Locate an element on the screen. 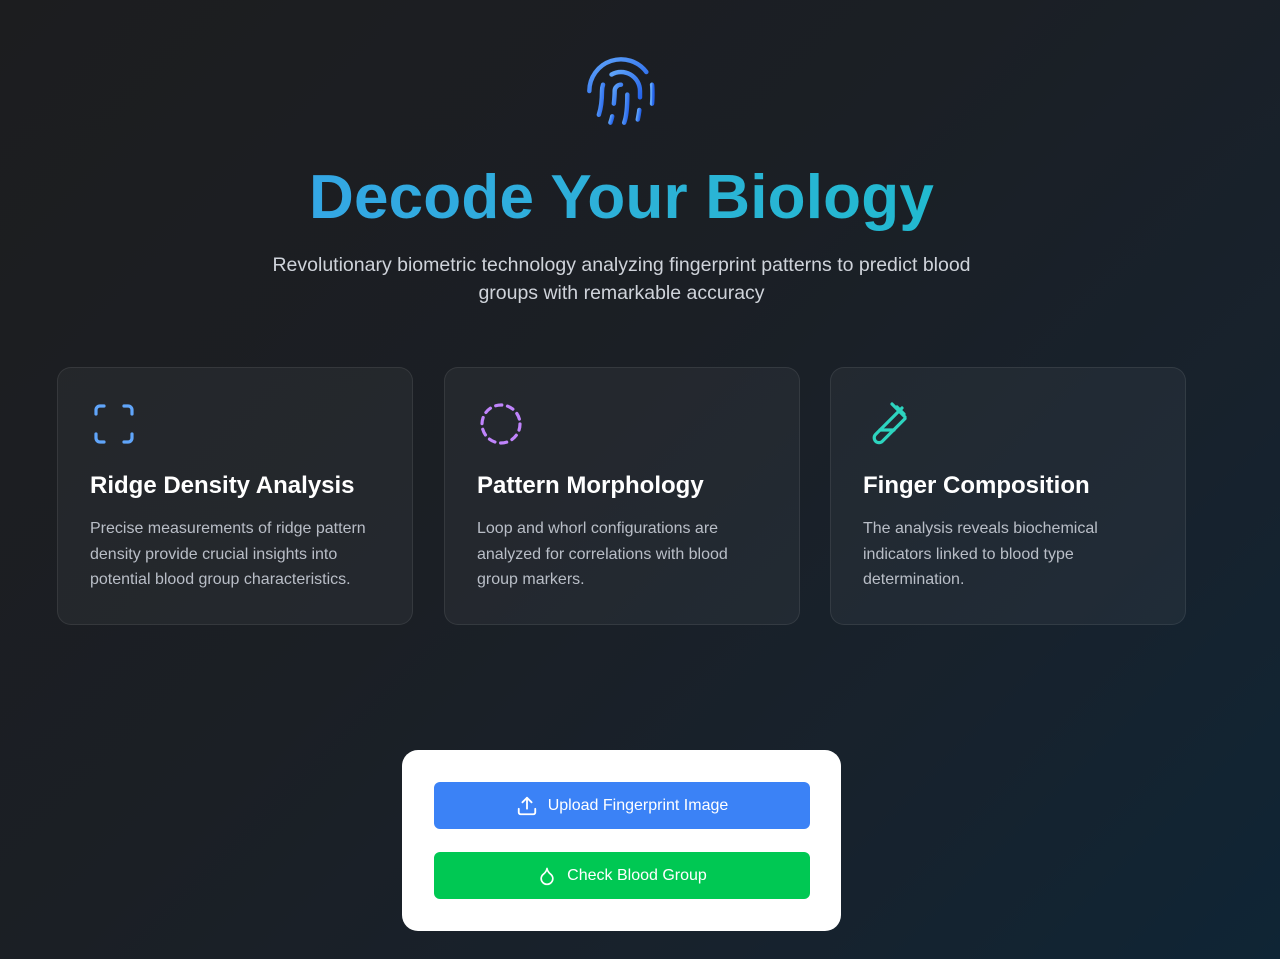 Image resolution: width=1280 pixels, height=959 pixels. feature-title: Pattern Morphology is located at coordinates (590, 485).